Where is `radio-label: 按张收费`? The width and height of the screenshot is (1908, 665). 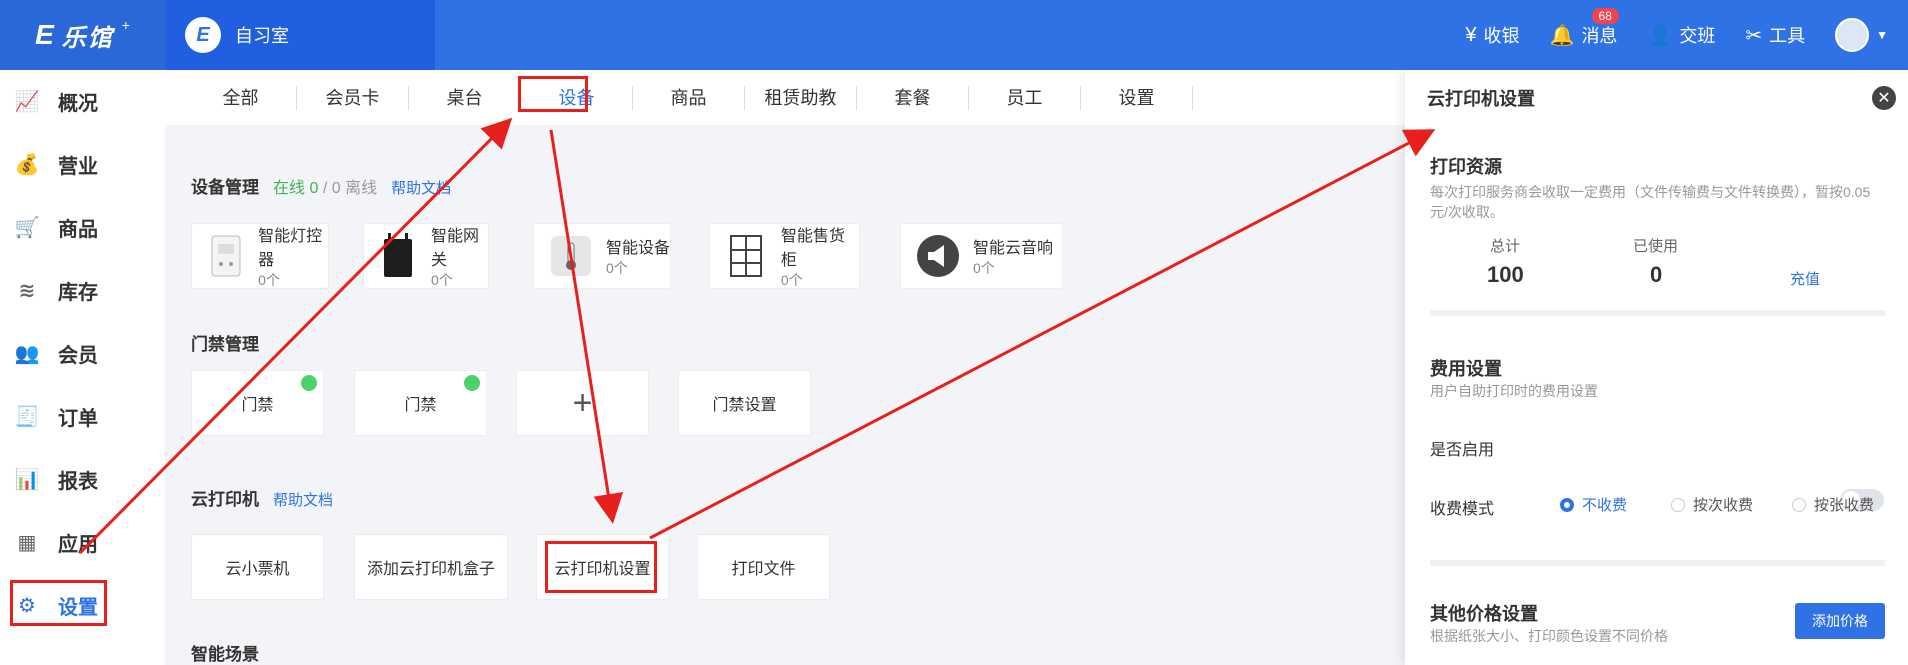 radio-label: 按张收费 is located at coordinates (1844, 505).